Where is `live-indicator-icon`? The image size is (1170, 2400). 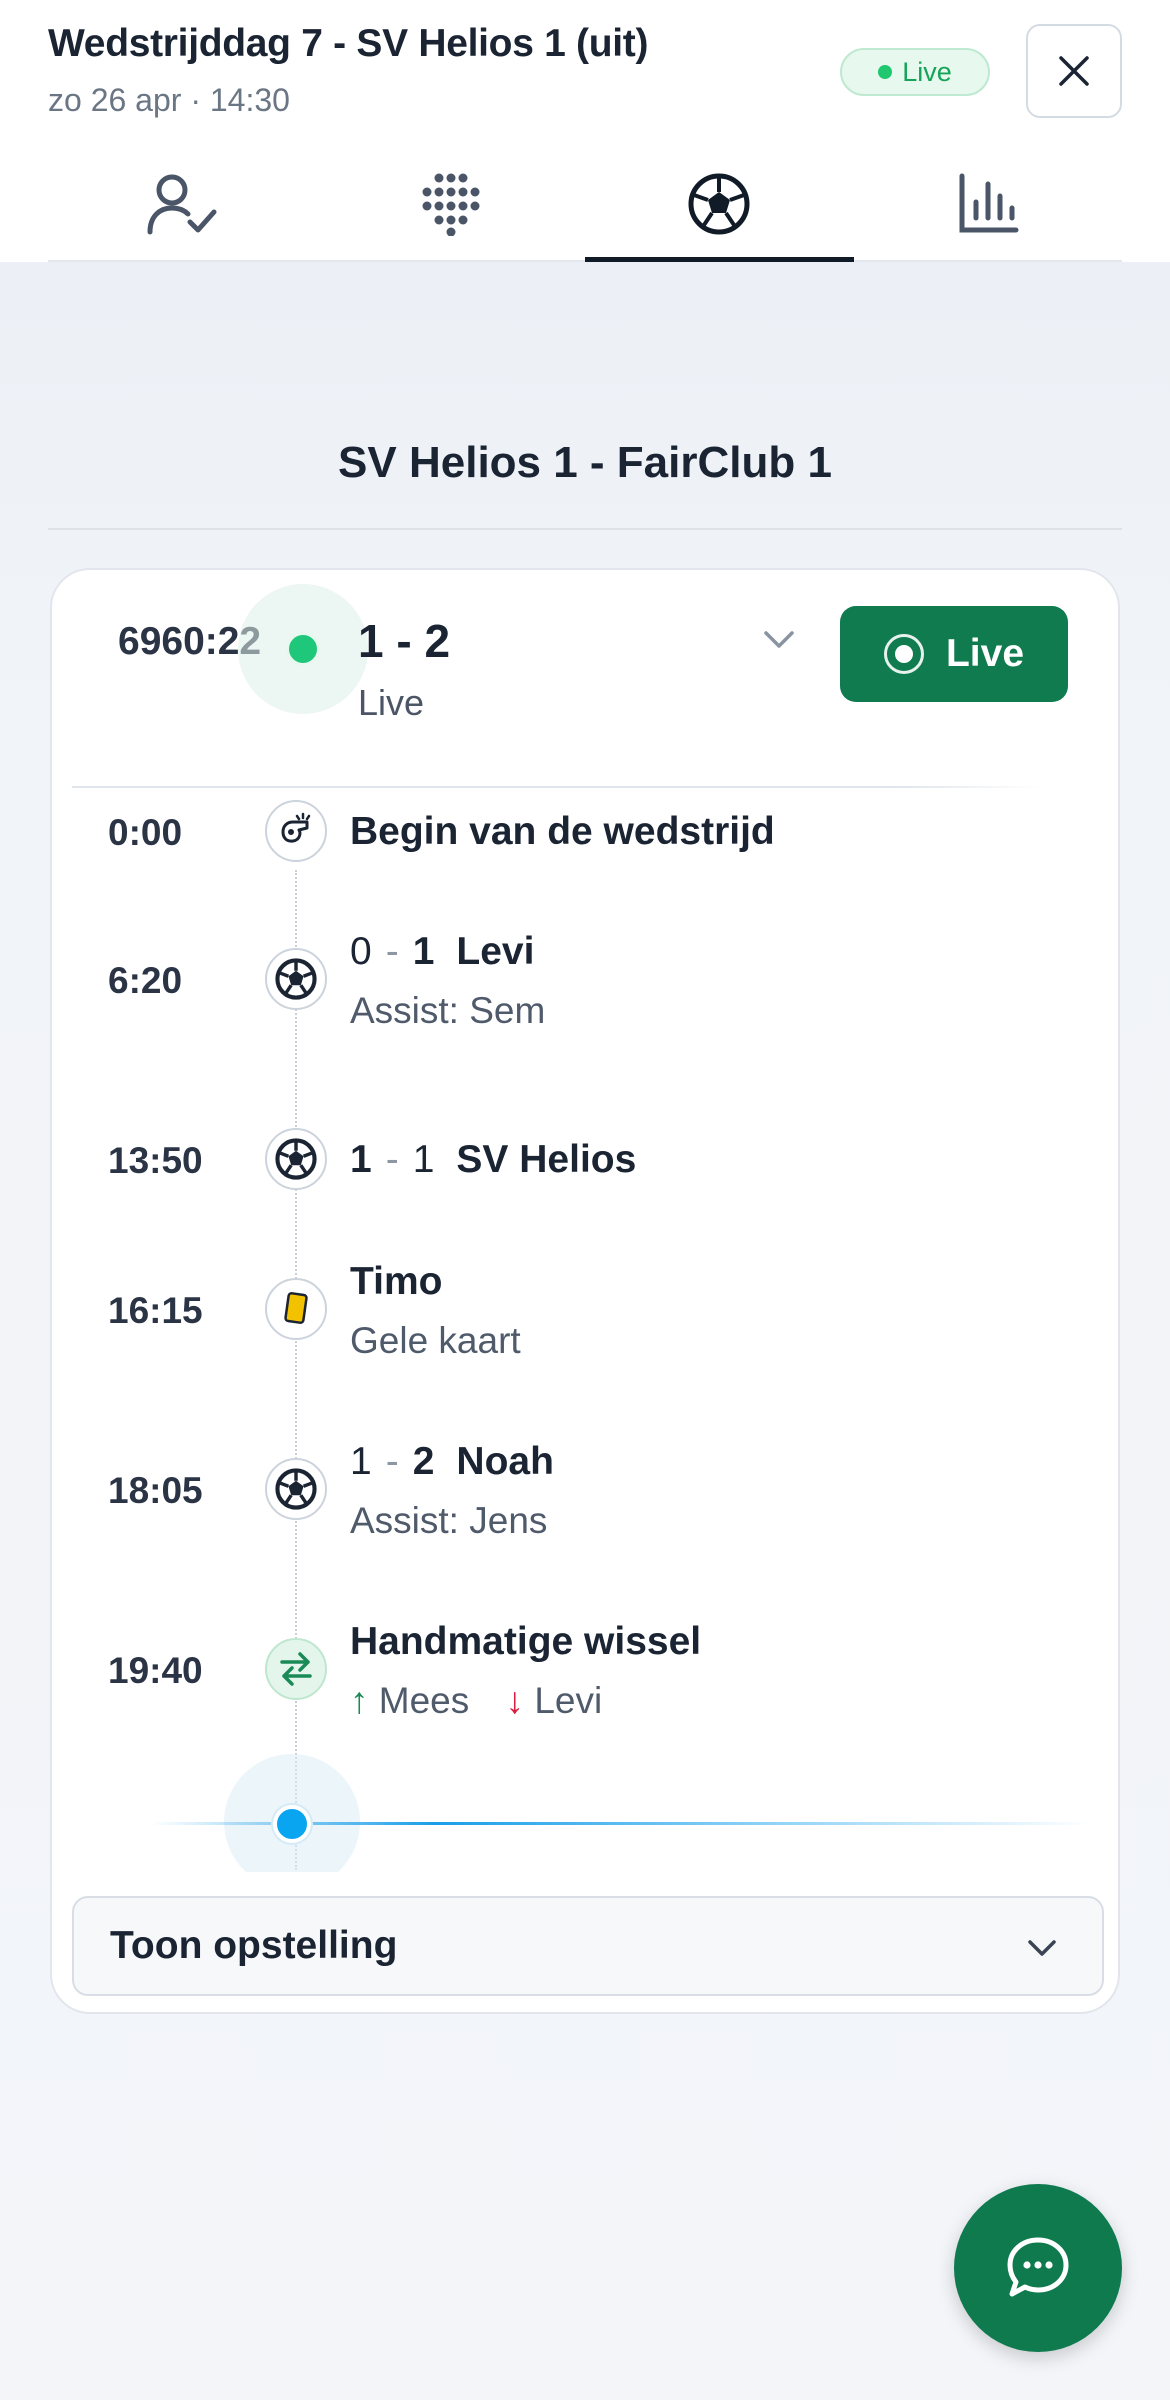 live-indicator-icon is located at coordinates (303, 649).